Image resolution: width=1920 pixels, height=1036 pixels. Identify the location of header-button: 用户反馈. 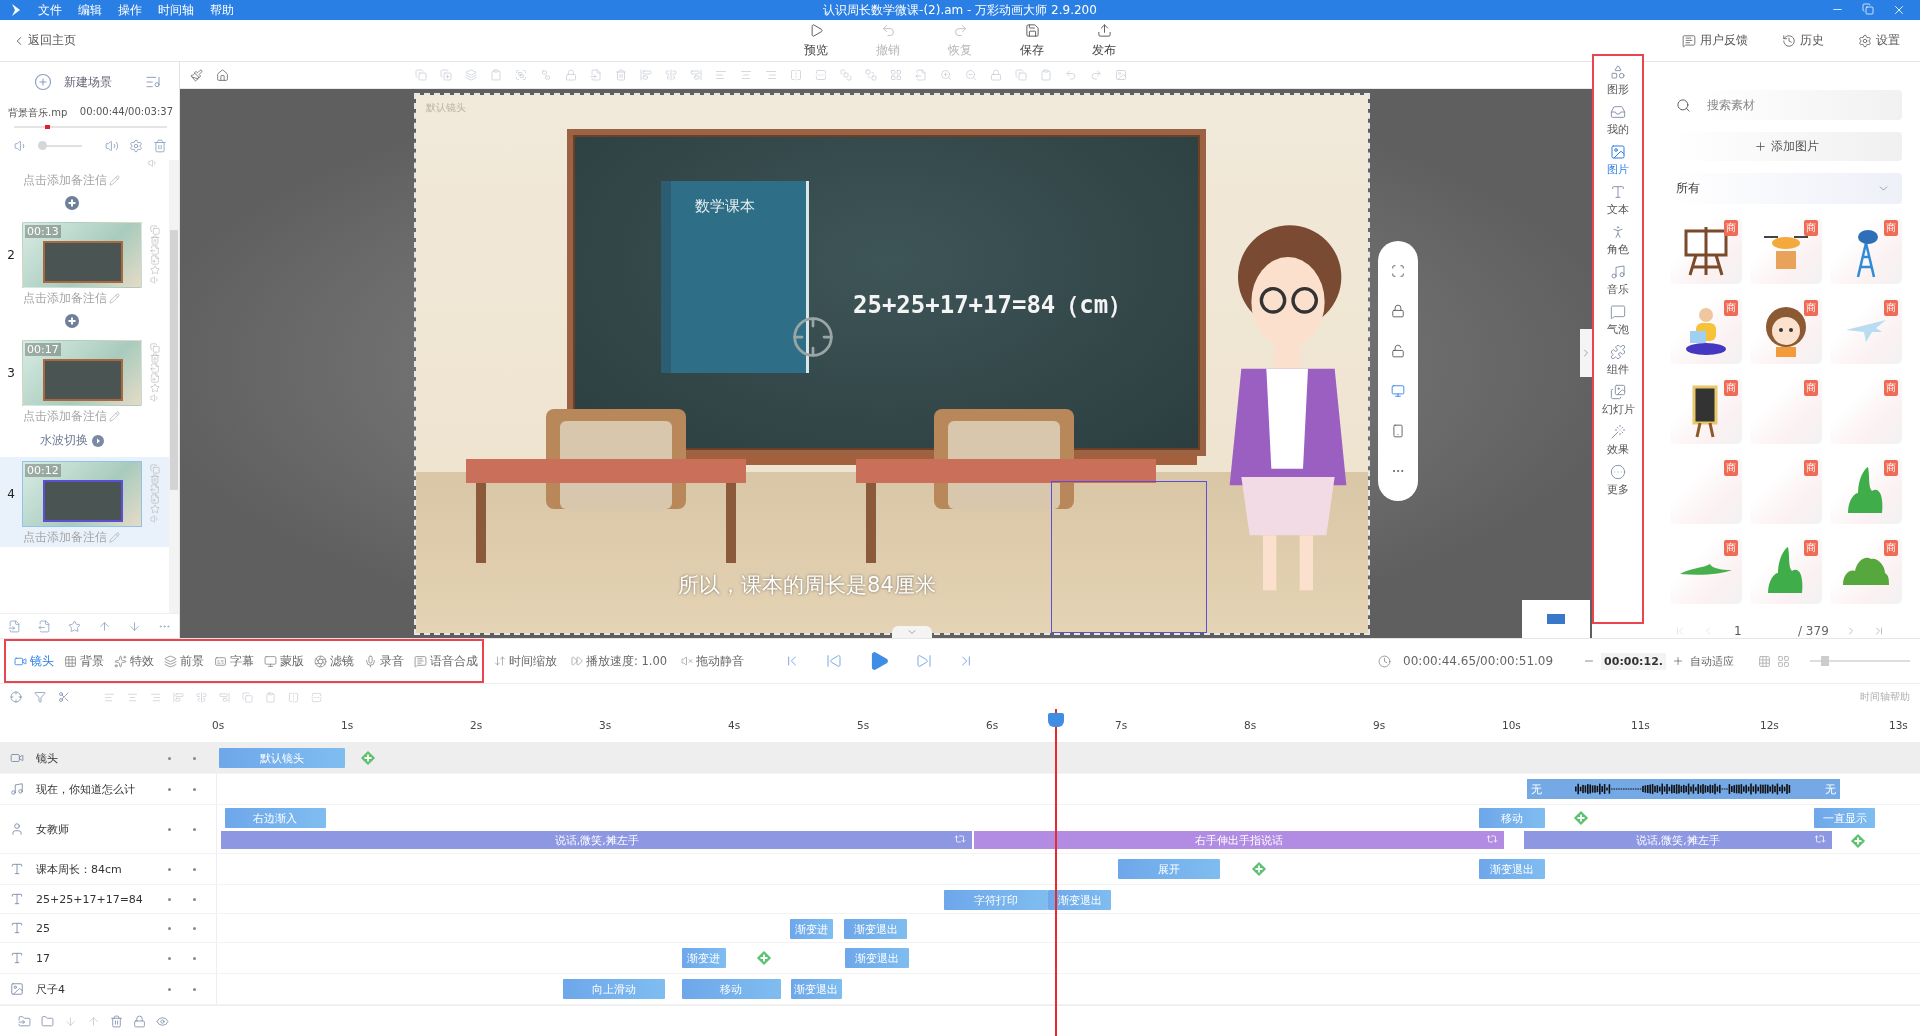
(1715, 41).